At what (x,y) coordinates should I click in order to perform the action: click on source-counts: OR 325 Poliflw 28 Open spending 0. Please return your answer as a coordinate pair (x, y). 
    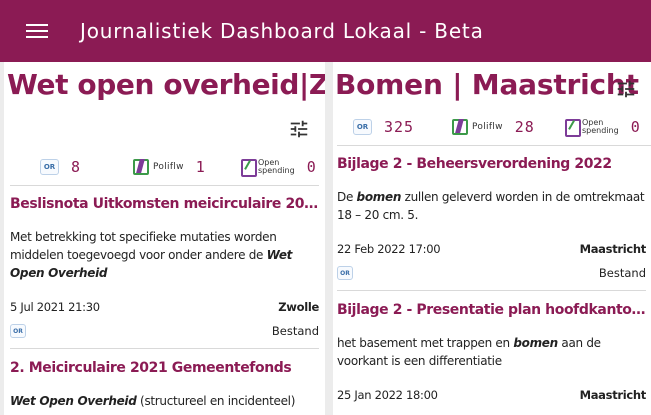
    Looking at the image, I should click on (494, 130).